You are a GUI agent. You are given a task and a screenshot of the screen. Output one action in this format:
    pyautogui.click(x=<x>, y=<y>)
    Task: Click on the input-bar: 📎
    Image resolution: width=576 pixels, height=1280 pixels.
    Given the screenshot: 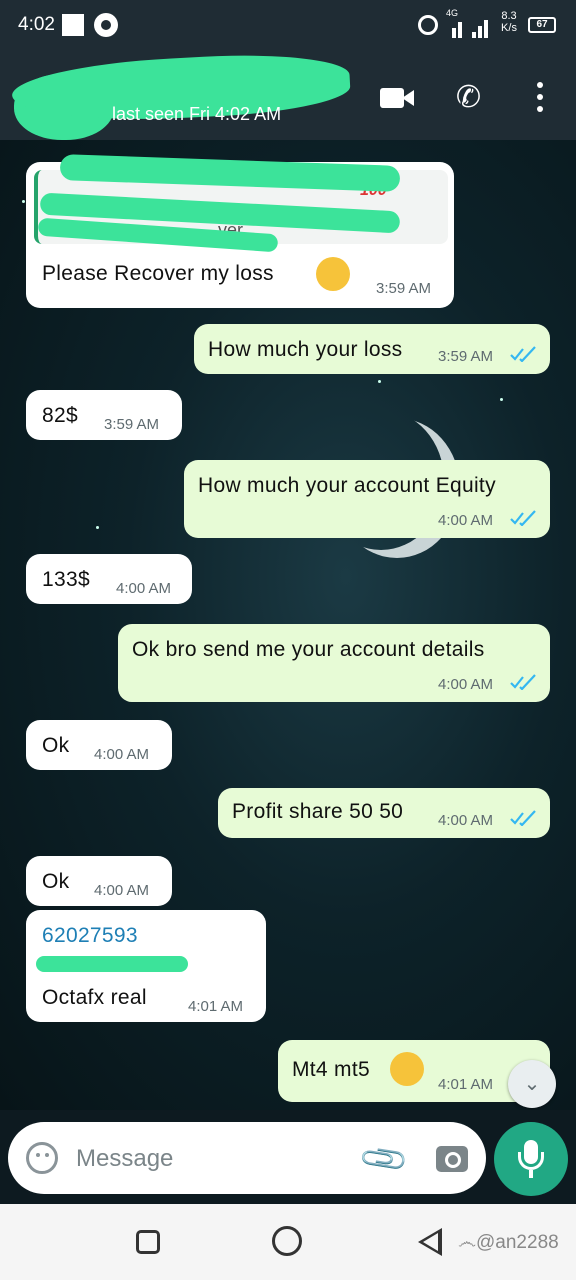 What is the action you would take?
    pyautogui.click(x=288, y=1157)
    